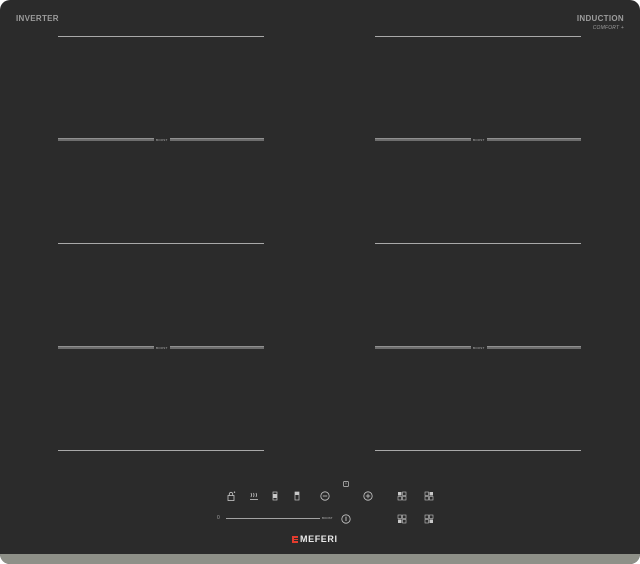 This screenshot has height=564, width=640. Describe the element at coordinates (162, 140) in the screenshot. I see `zone-left-boost-label-a: BOOST` at that location.